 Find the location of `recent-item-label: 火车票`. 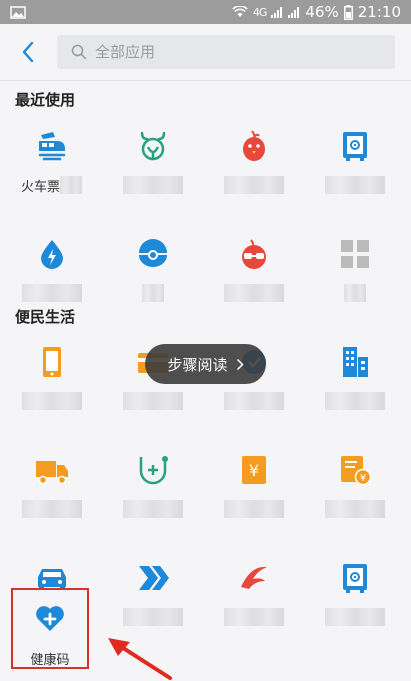

recent-item-label: 火车票 is located at coordinates (51, 185).